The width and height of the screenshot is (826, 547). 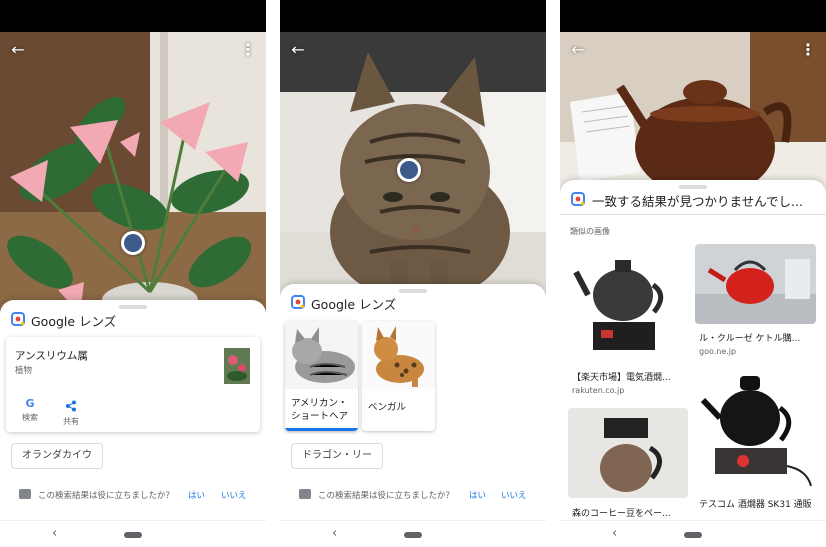 I want to click on search-action: G 検索, so click(x=30, y=410).